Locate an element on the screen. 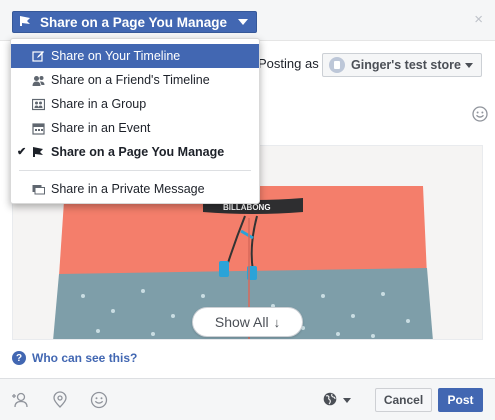 The width and height of the screenshot is (495, 420). menu-item-share-timeline: Share on Your Timeline is located at coordinates (135, 56).